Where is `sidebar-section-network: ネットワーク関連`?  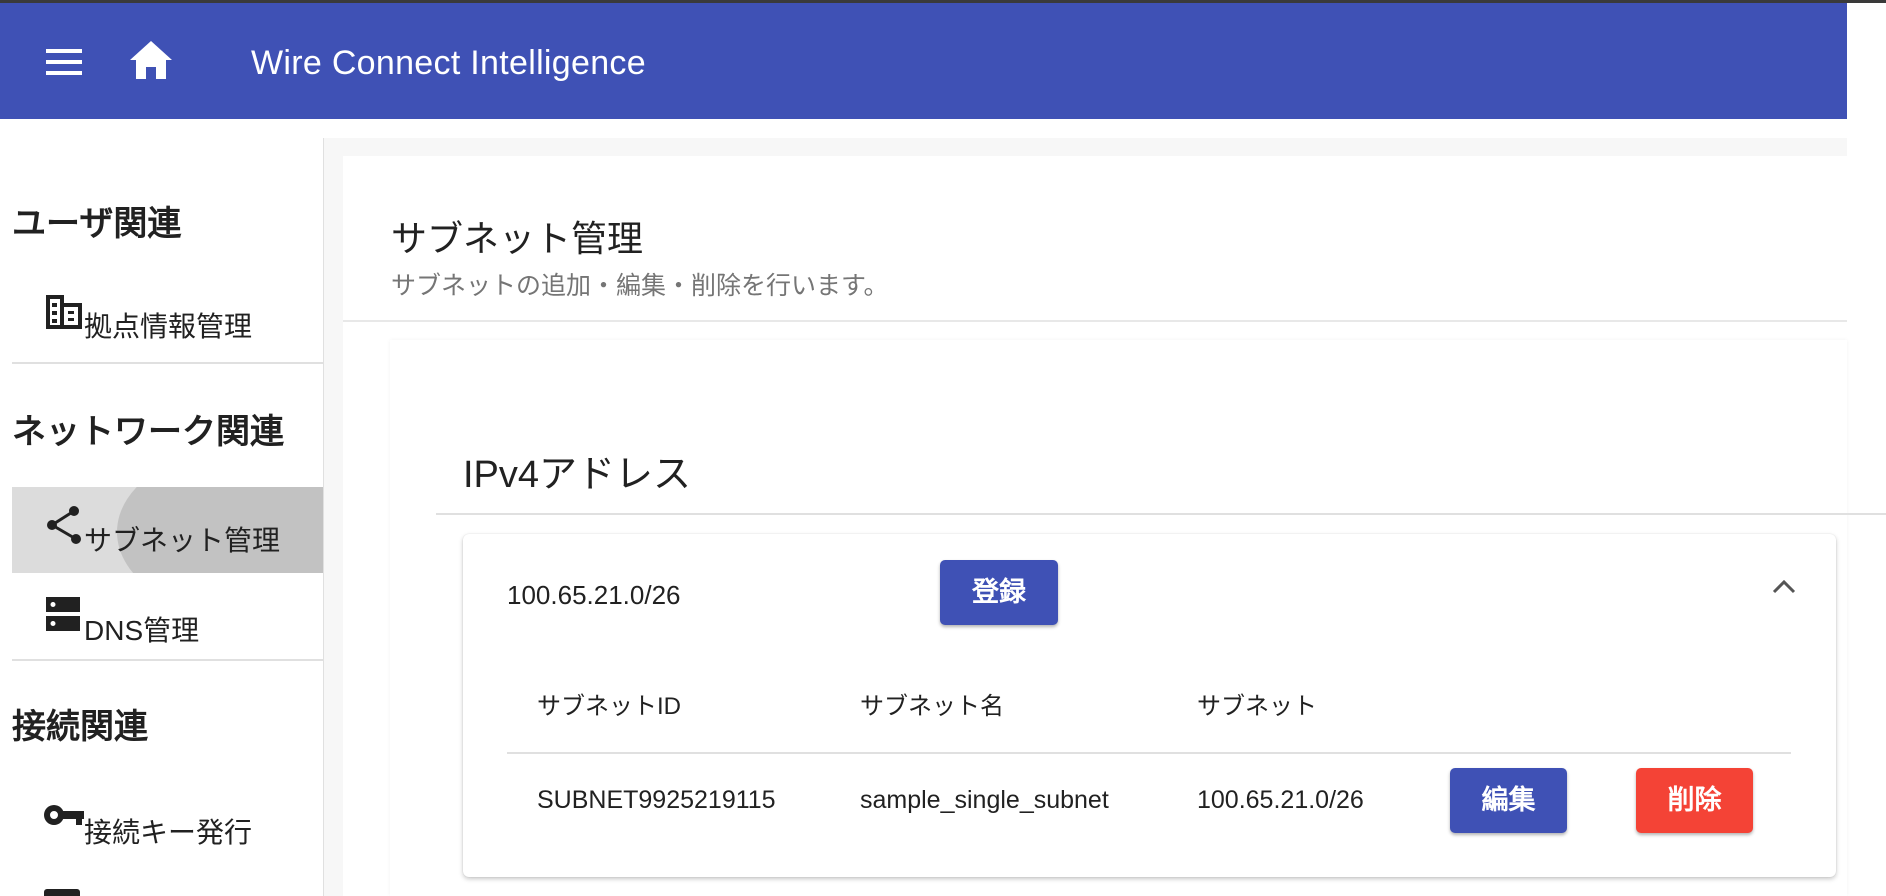 sidebar-section-network: ネットワーク関連 is located at coordinates (148, 432).